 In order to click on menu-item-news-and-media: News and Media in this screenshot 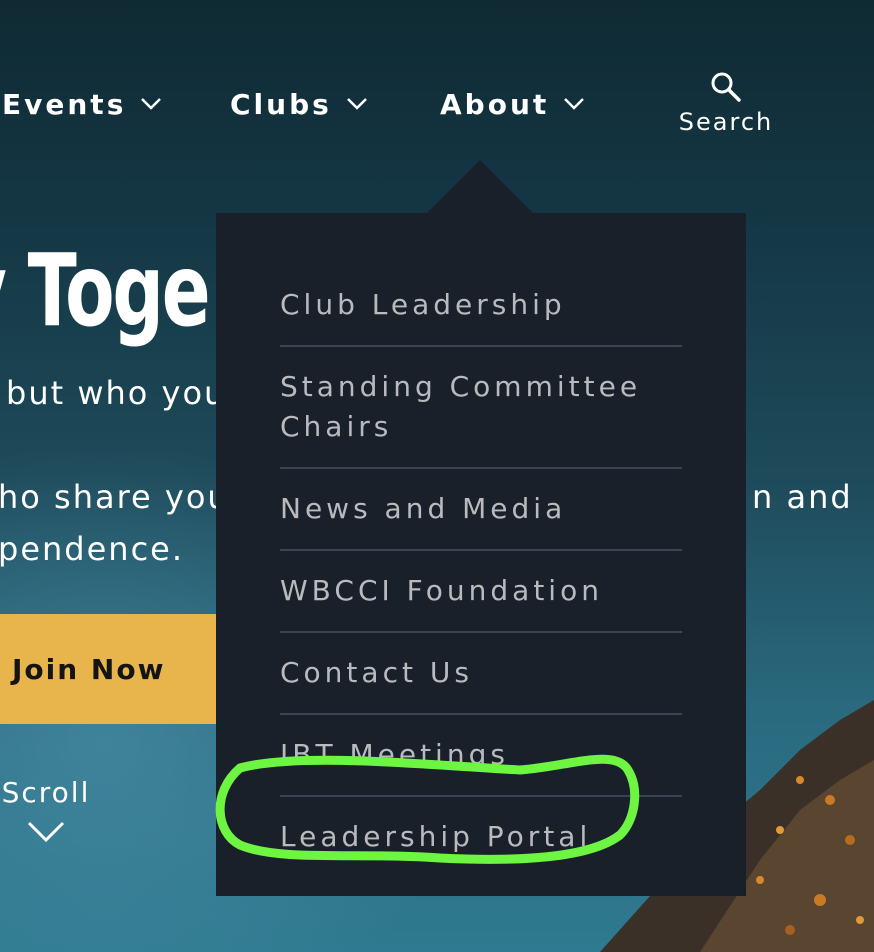, I will do `click(481, 510)`.